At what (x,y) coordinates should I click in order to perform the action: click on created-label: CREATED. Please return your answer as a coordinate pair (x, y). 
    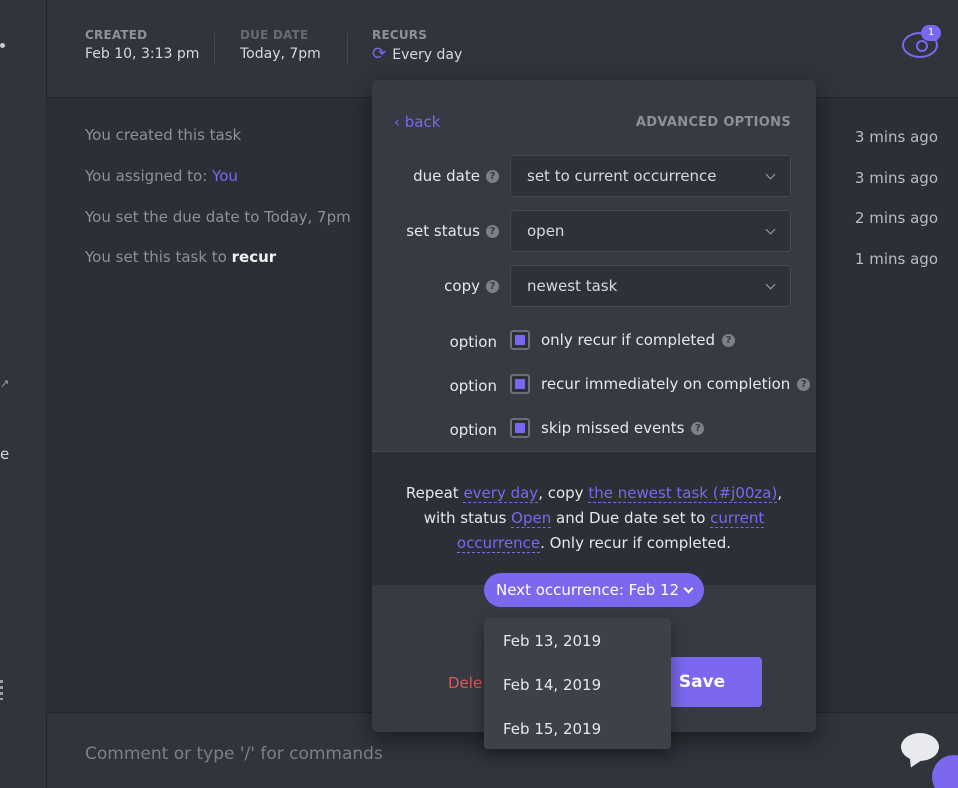
    Looking at the image, I should click on (116, 35).